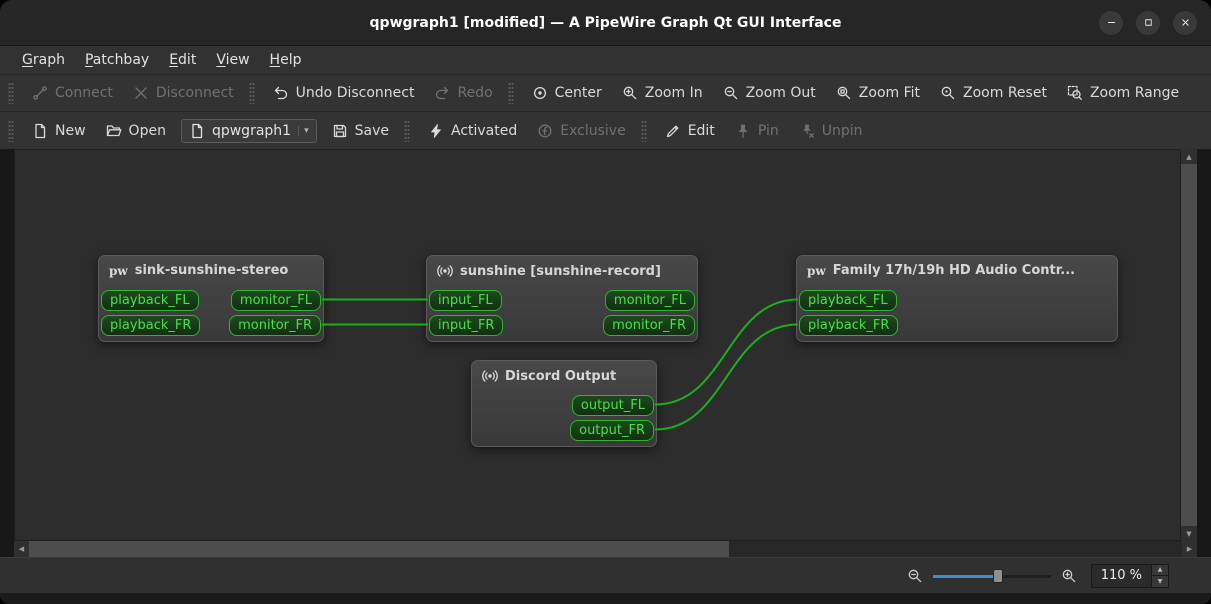 The image size is (1211, 604). I want to click on node-title: sink-sunshine-stereo, so click(211, 270).